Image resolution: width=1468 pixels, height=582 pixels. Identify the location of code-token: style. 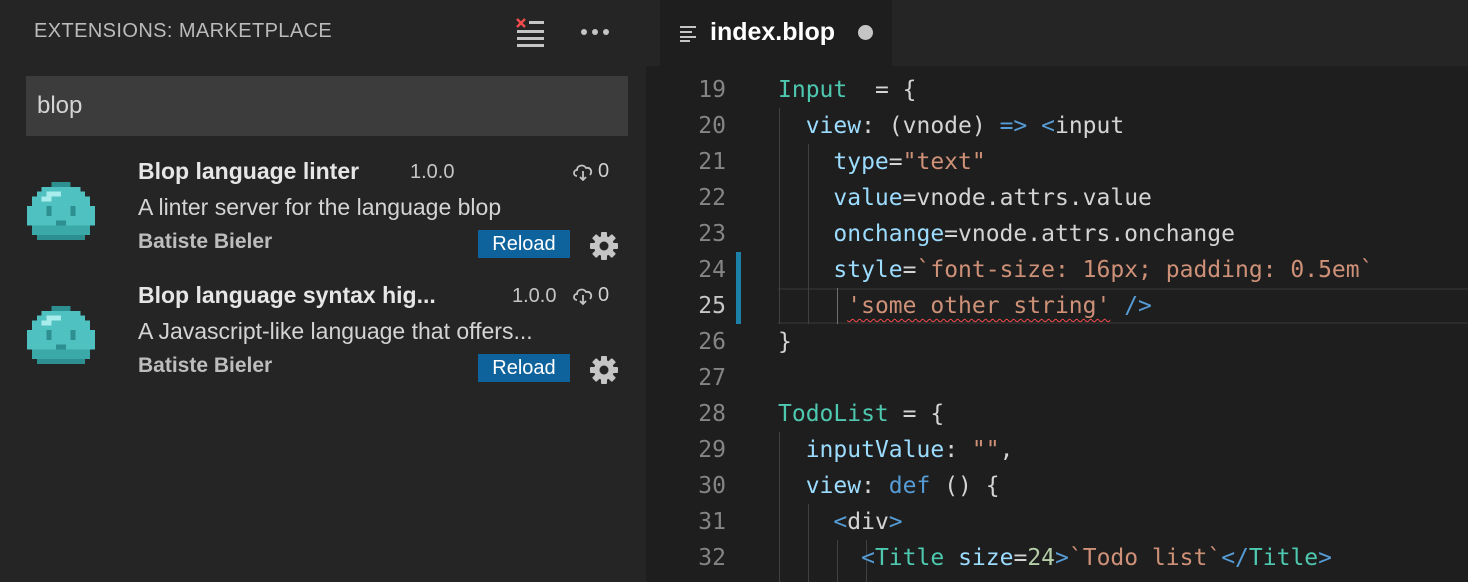
(868, 270).